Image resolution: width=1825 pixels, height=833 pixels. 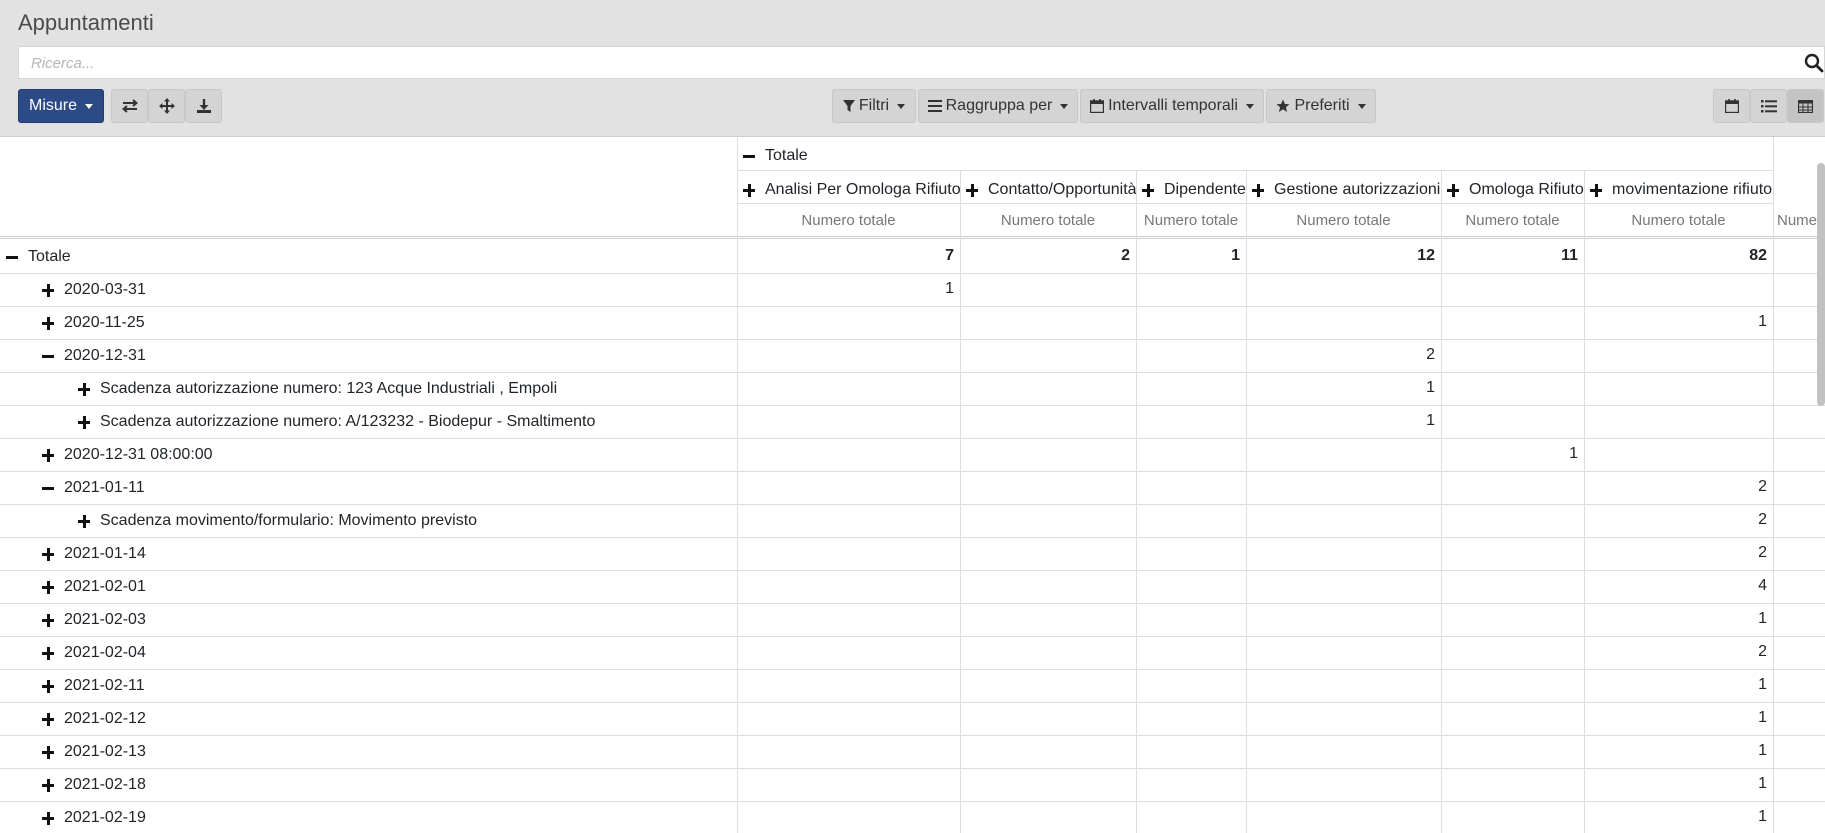 I want to click on row-header-label: 2021-02-03, so click(x=105, y=619).